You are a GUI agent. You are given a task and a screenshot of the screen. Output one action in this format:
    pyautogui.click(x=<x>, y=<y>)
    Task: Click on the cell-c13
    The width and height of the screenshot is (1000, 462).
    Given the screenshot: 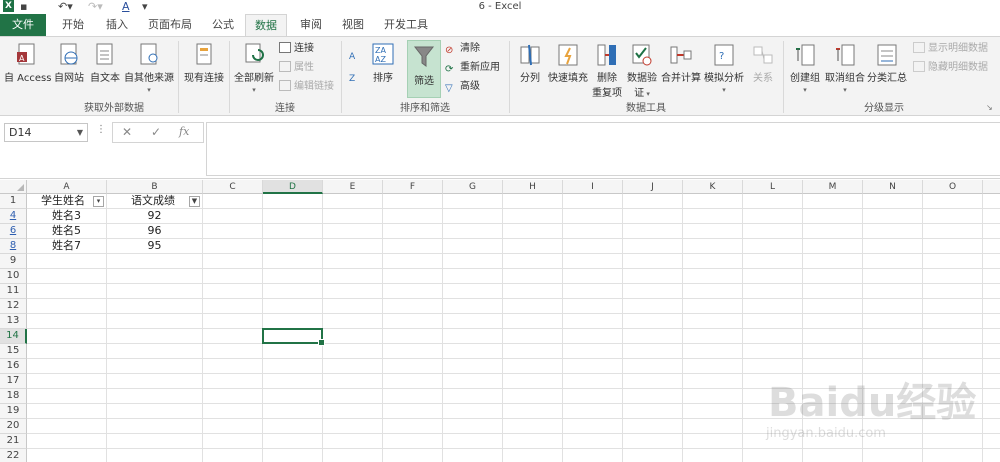 What is the action you would take?
    pyautogui.click(x=233, y=321)
    